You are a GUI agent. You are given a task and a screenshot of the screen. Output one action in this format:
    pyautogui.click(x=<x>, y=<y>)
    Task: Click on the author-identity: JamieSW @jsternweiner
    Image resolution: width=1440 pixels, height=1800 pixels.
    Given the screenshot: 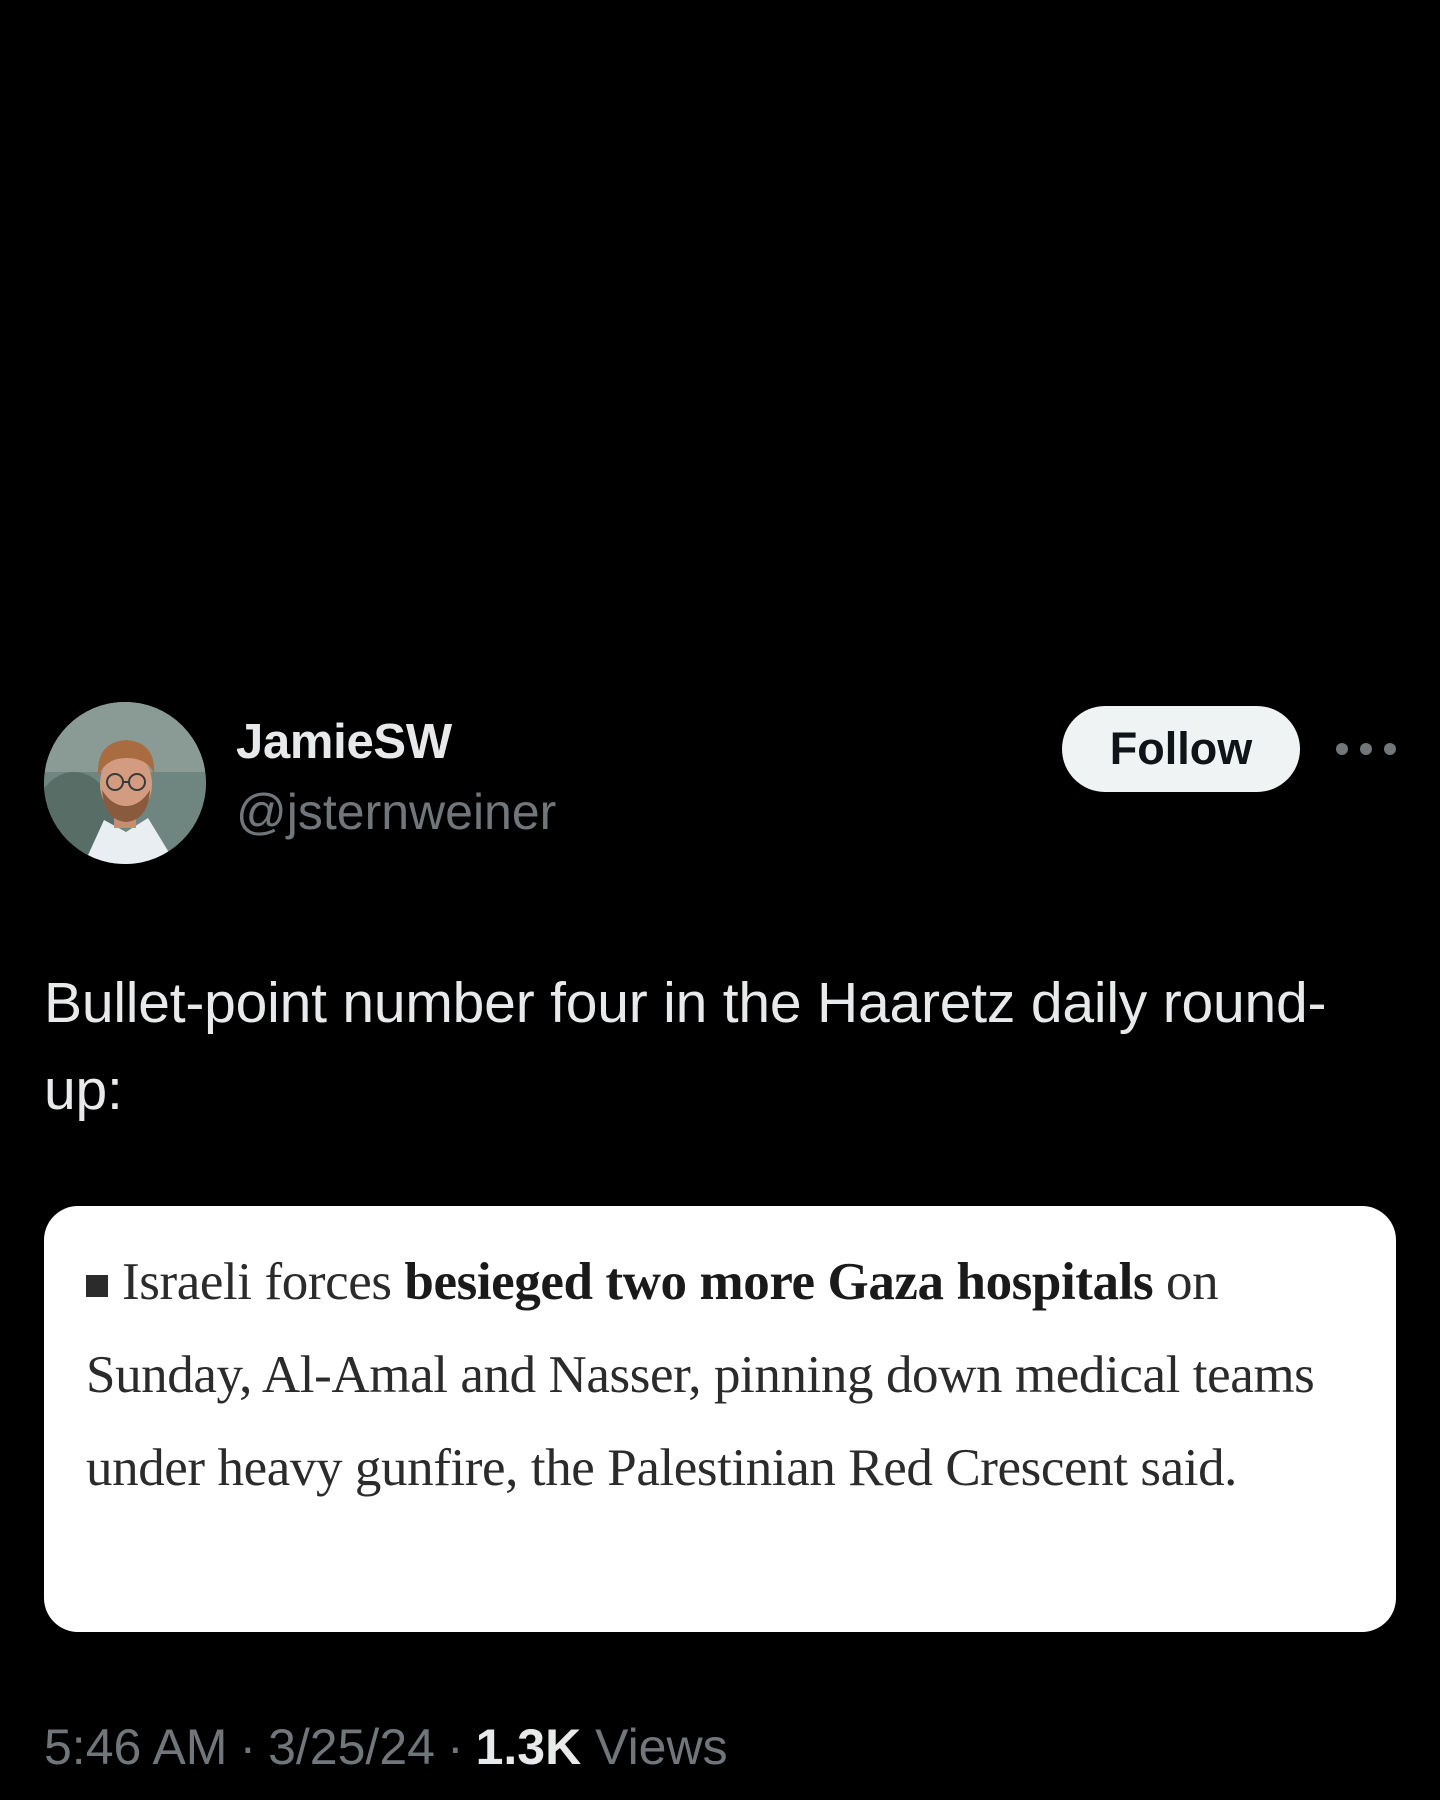 What is the action you would take?
    pyautogui.click(x=396, y=778)
    